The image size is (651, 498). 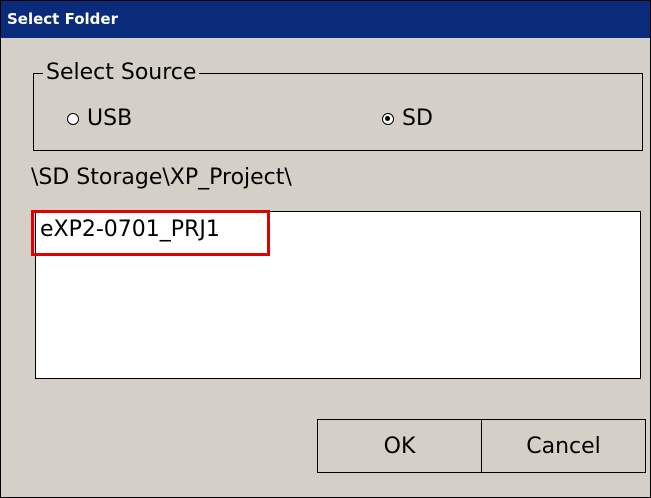 I want to click on radio-unchecked-icon, so click(x=73, y=118).